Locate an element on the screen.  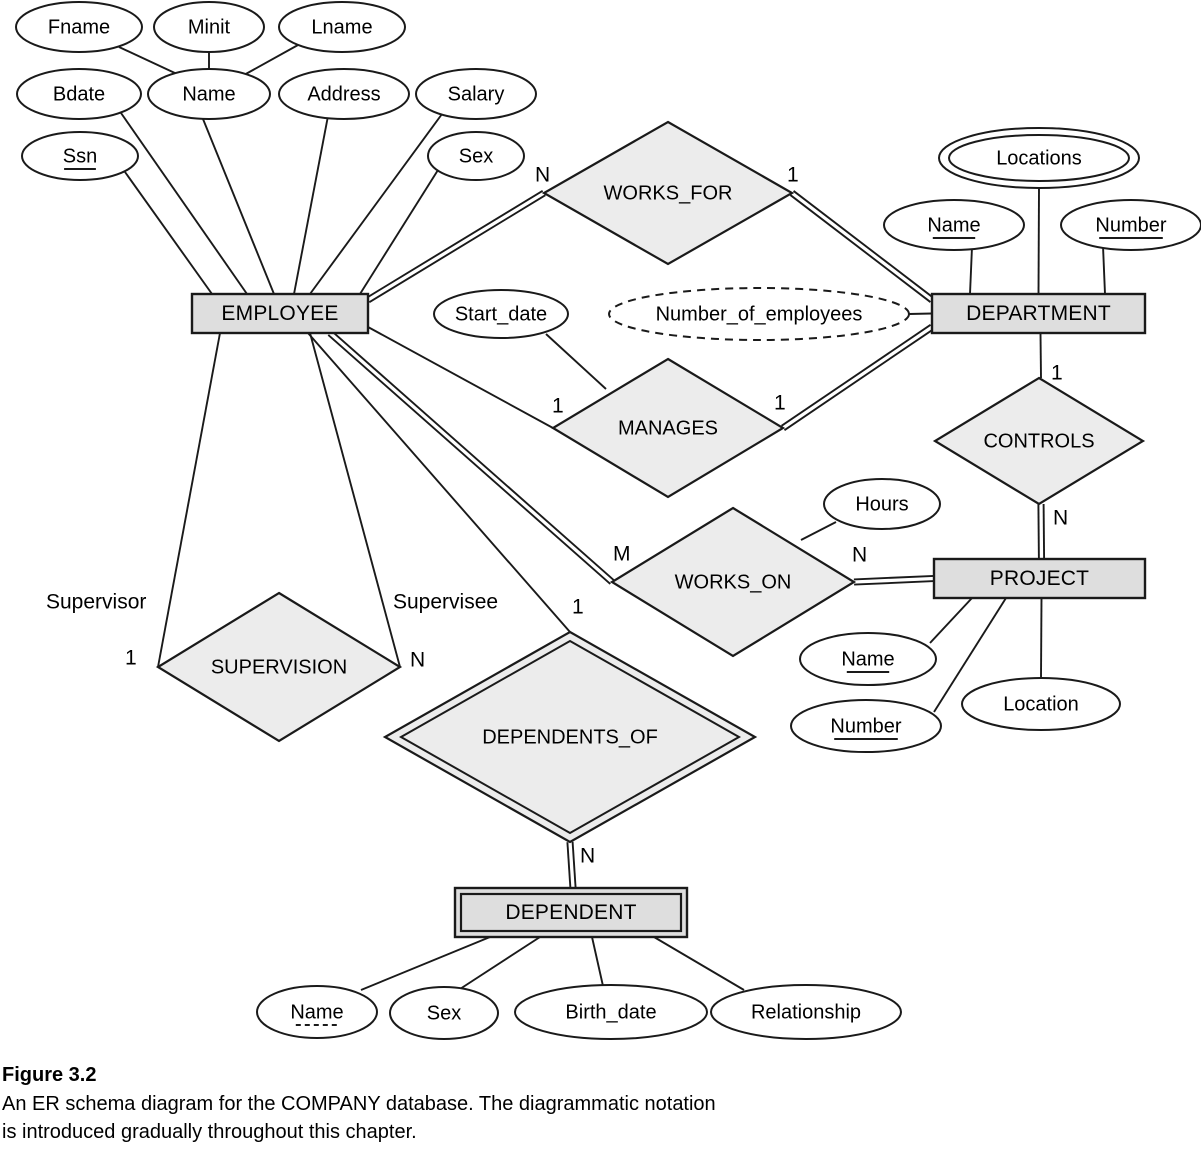
edge-employee-supervisee is located at coordinates (355, 500).